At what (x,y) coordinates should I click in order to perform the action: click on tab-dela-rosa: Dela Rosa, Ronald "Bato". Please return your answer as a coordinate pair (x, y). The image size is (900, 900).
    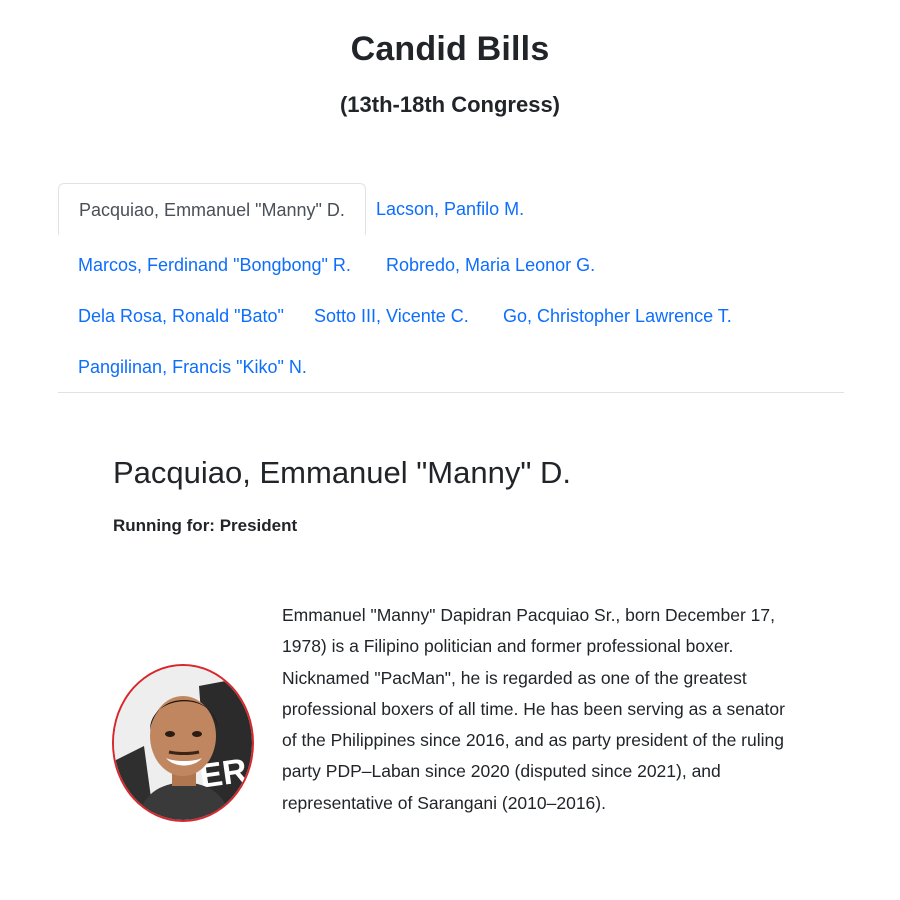
    Looking at the image, I should click on (181, 316).